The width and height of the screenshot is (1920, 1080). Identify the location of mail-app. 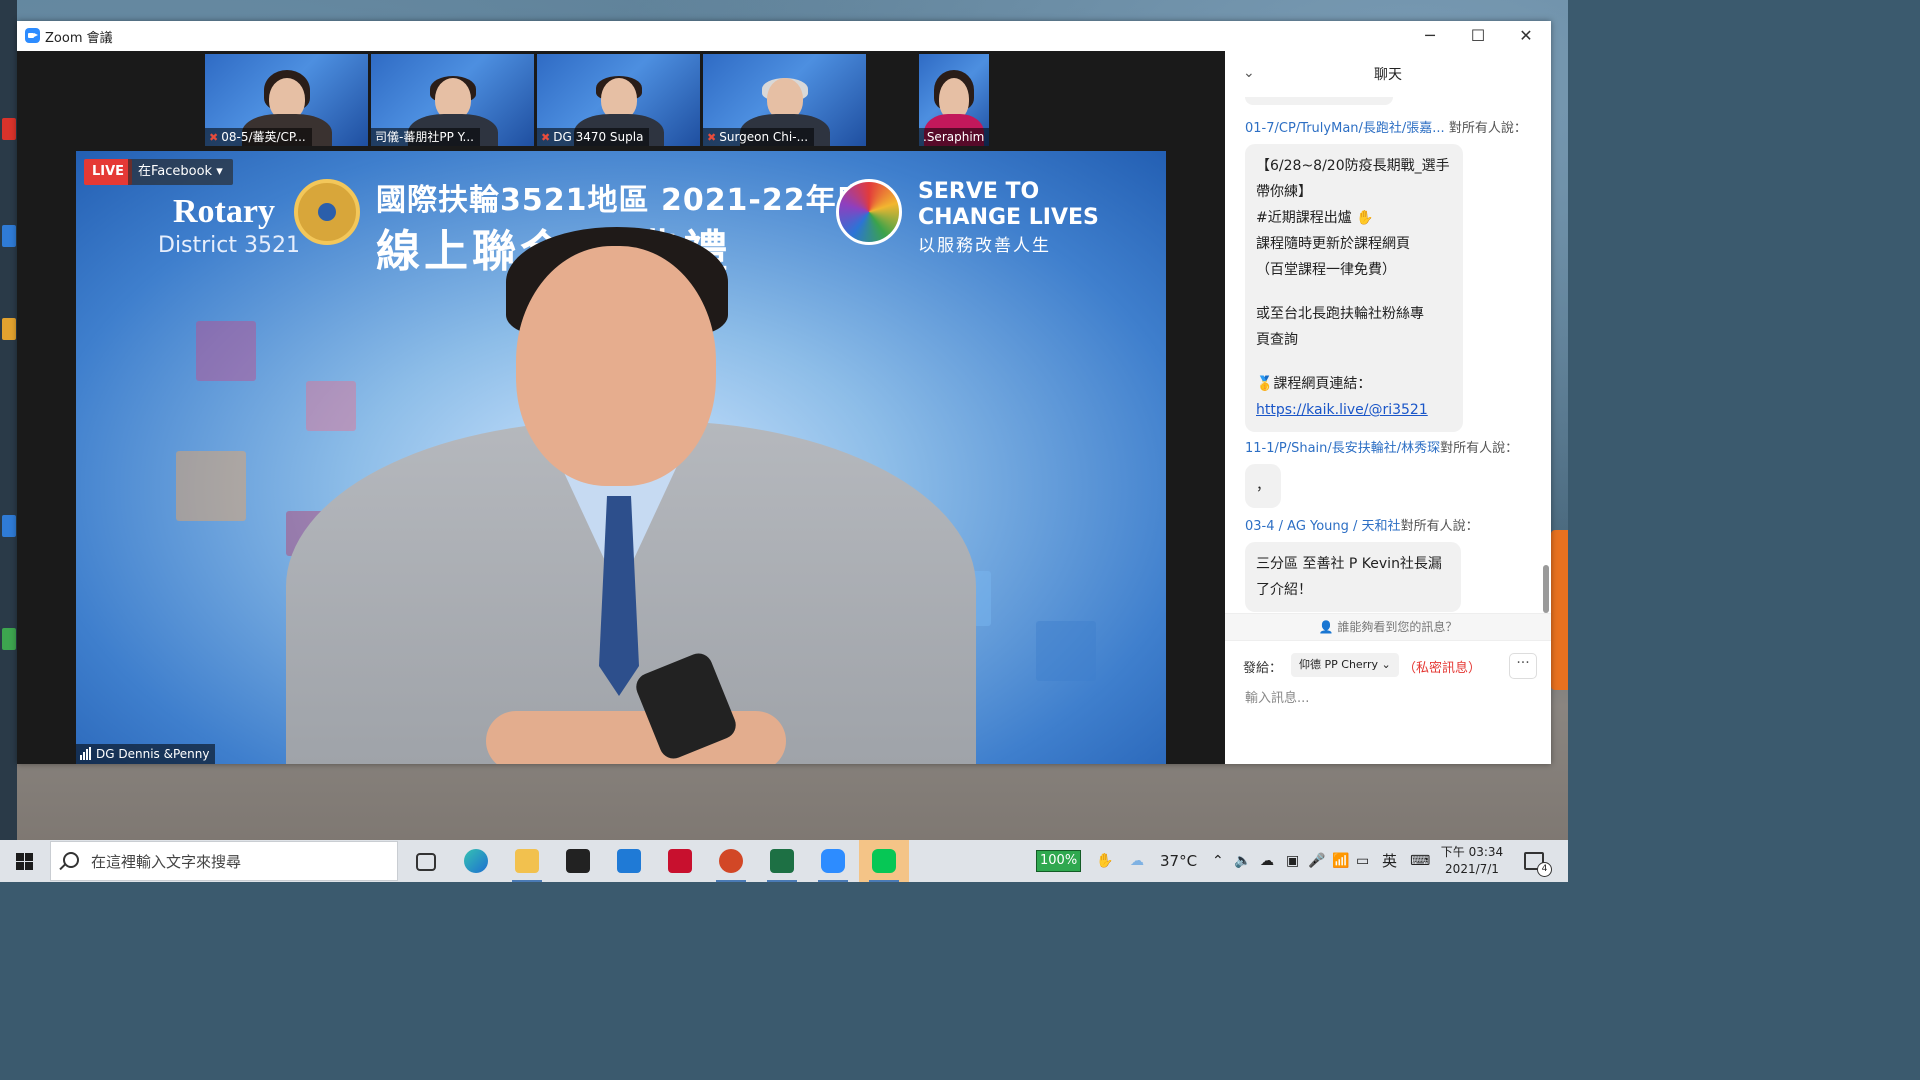
(629, 861).